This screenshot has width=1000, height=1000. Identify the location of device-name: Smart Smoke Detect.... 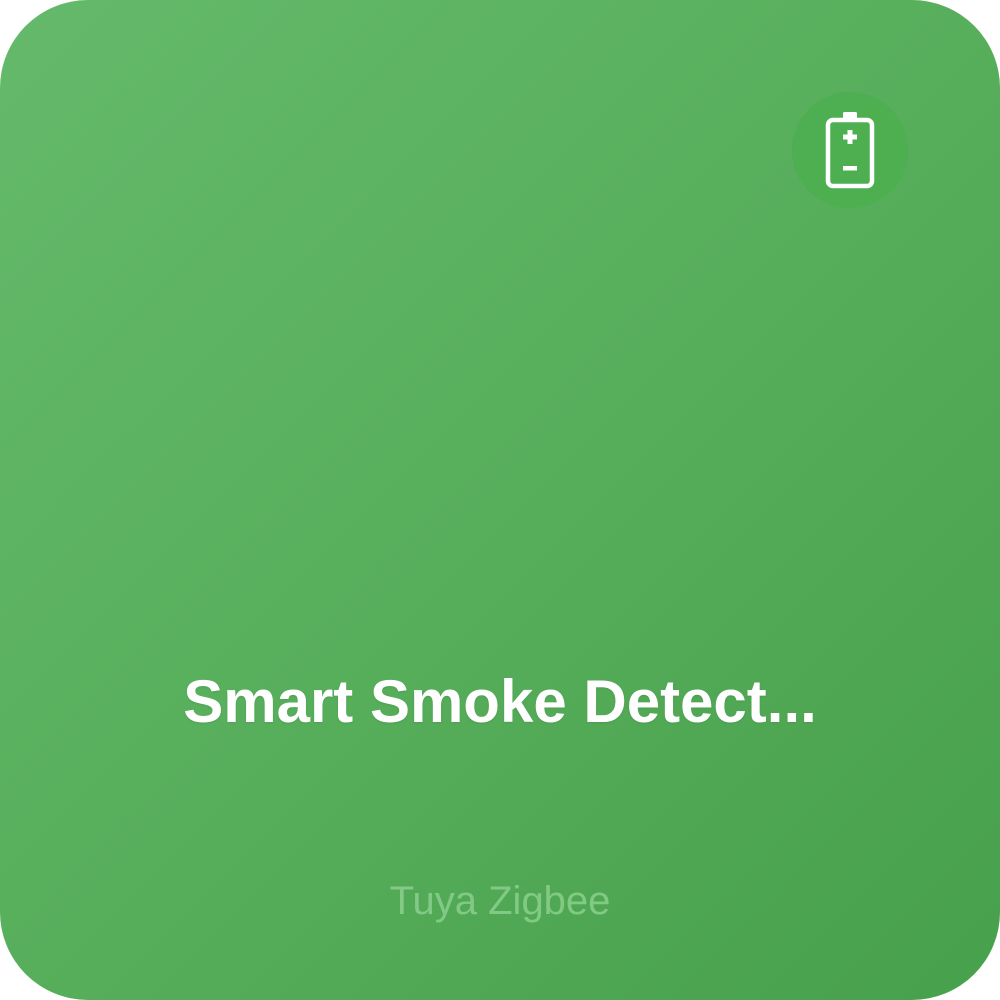
(500, 701).